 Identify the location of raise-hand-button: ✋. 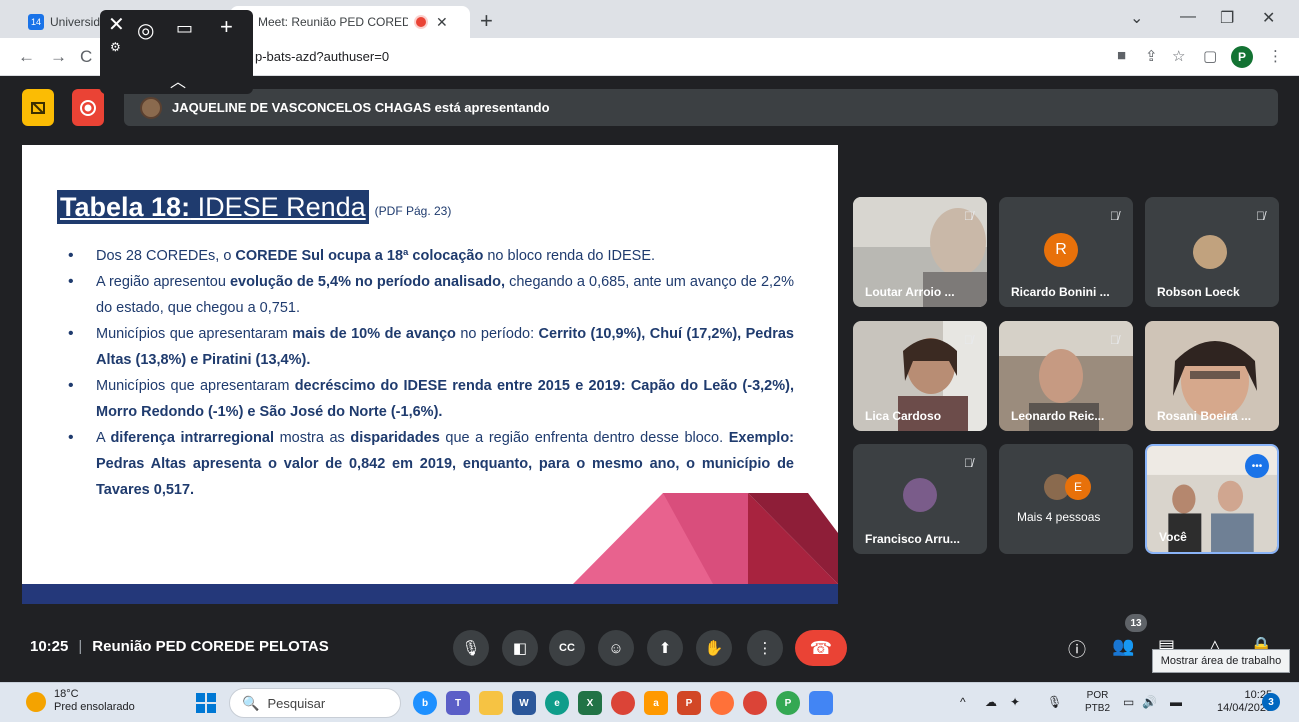
(714, 648).